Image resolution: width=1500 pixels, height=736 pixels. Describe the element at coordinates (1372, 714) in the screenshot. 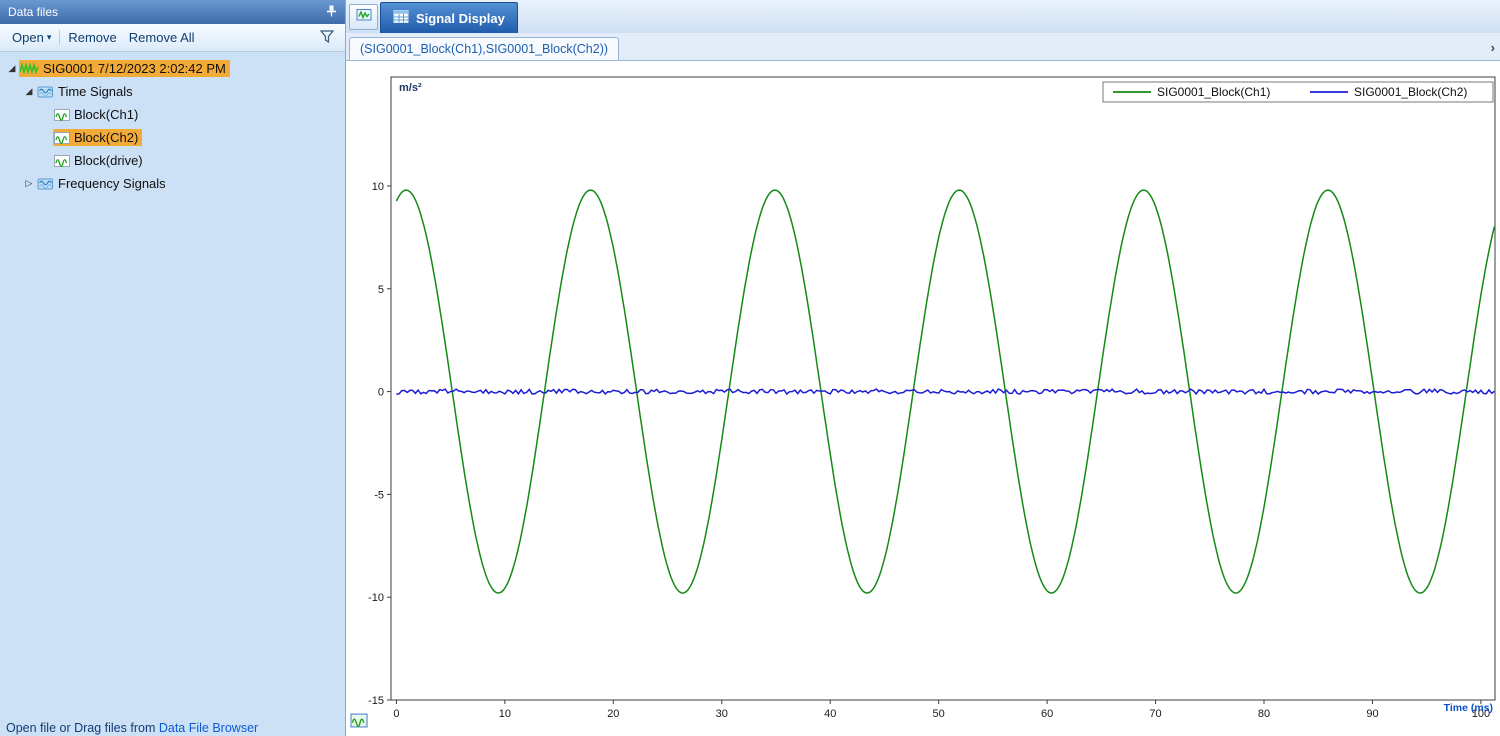

I see `svg-text: 90` at that location.